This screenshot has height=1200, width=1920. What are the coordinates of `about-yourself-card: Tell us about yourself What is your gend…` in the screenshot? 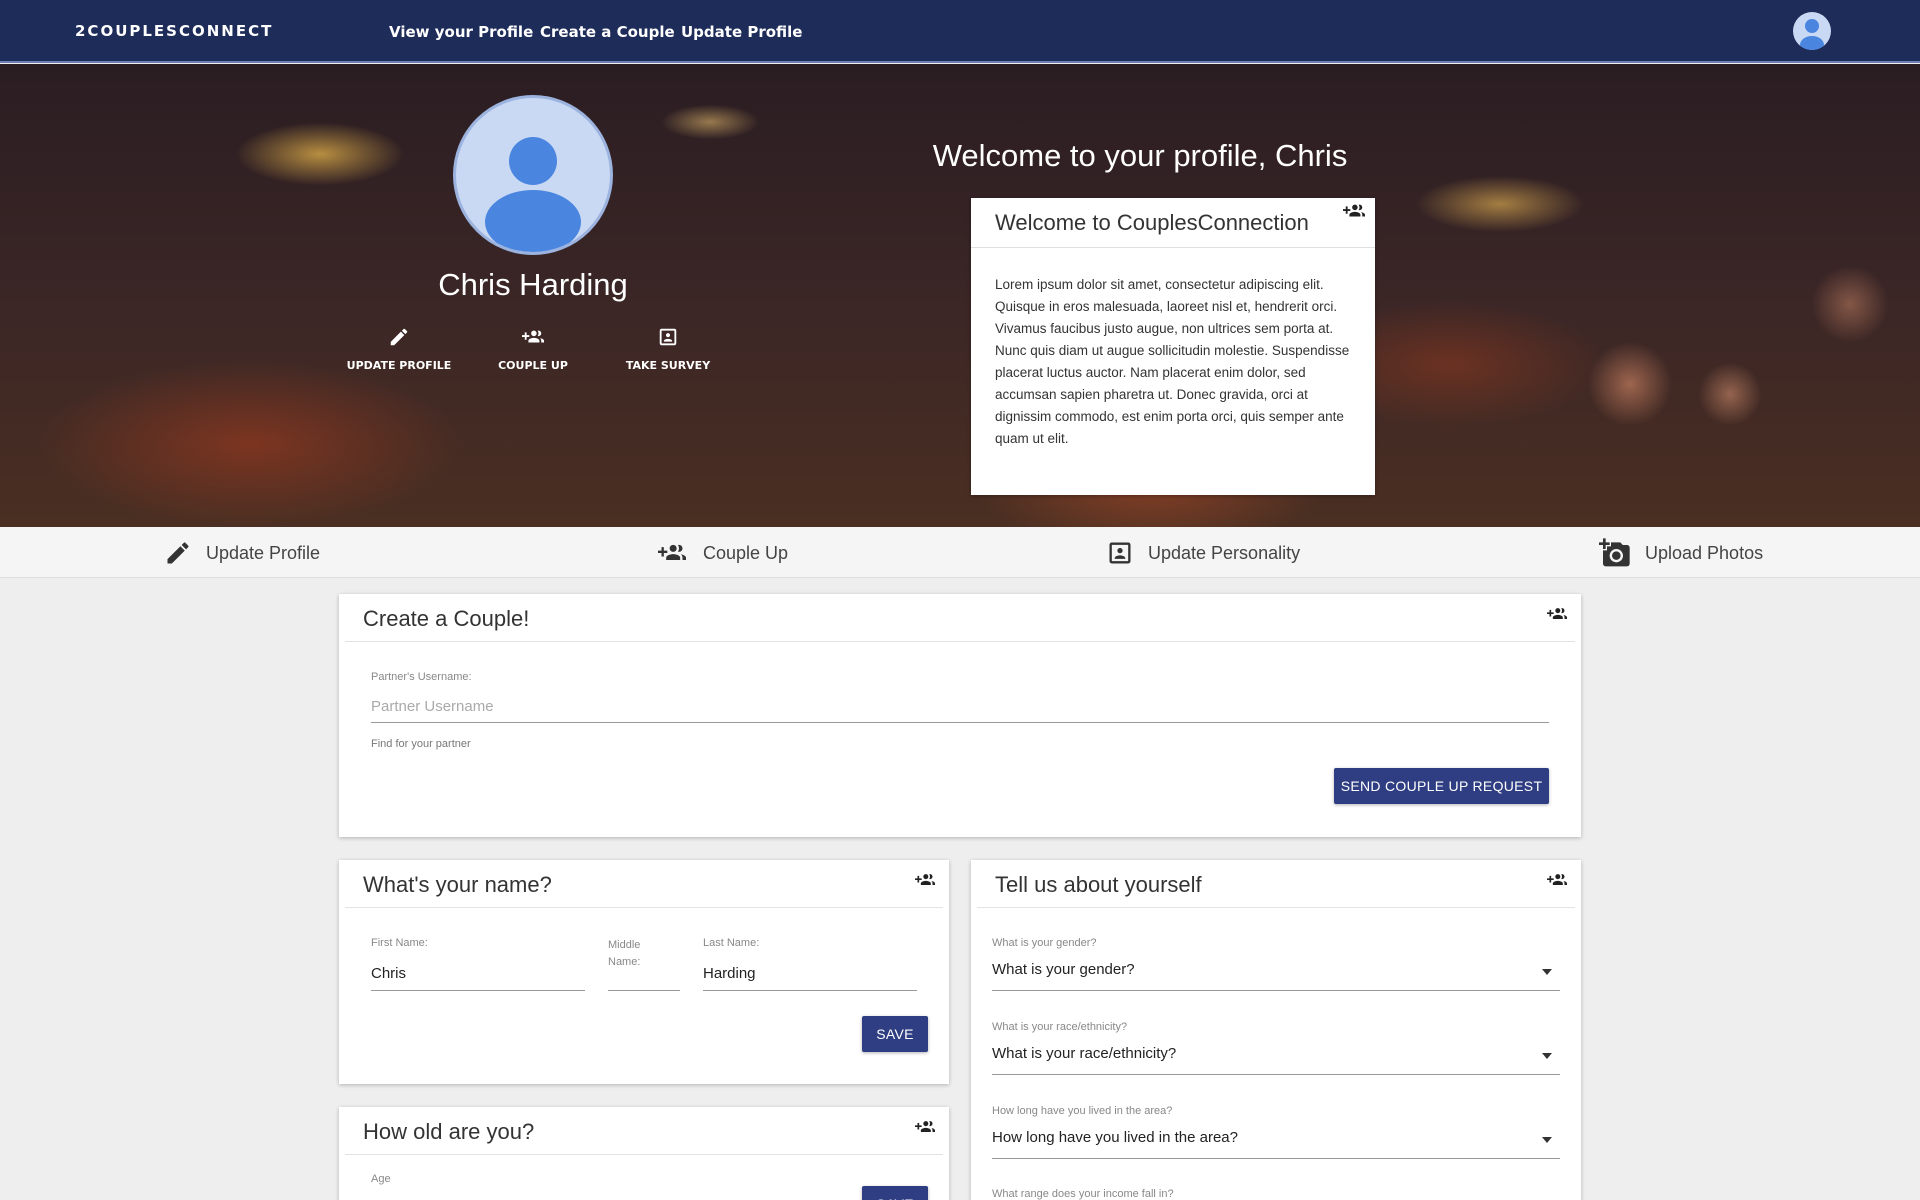 It's located at (1276, 1030).